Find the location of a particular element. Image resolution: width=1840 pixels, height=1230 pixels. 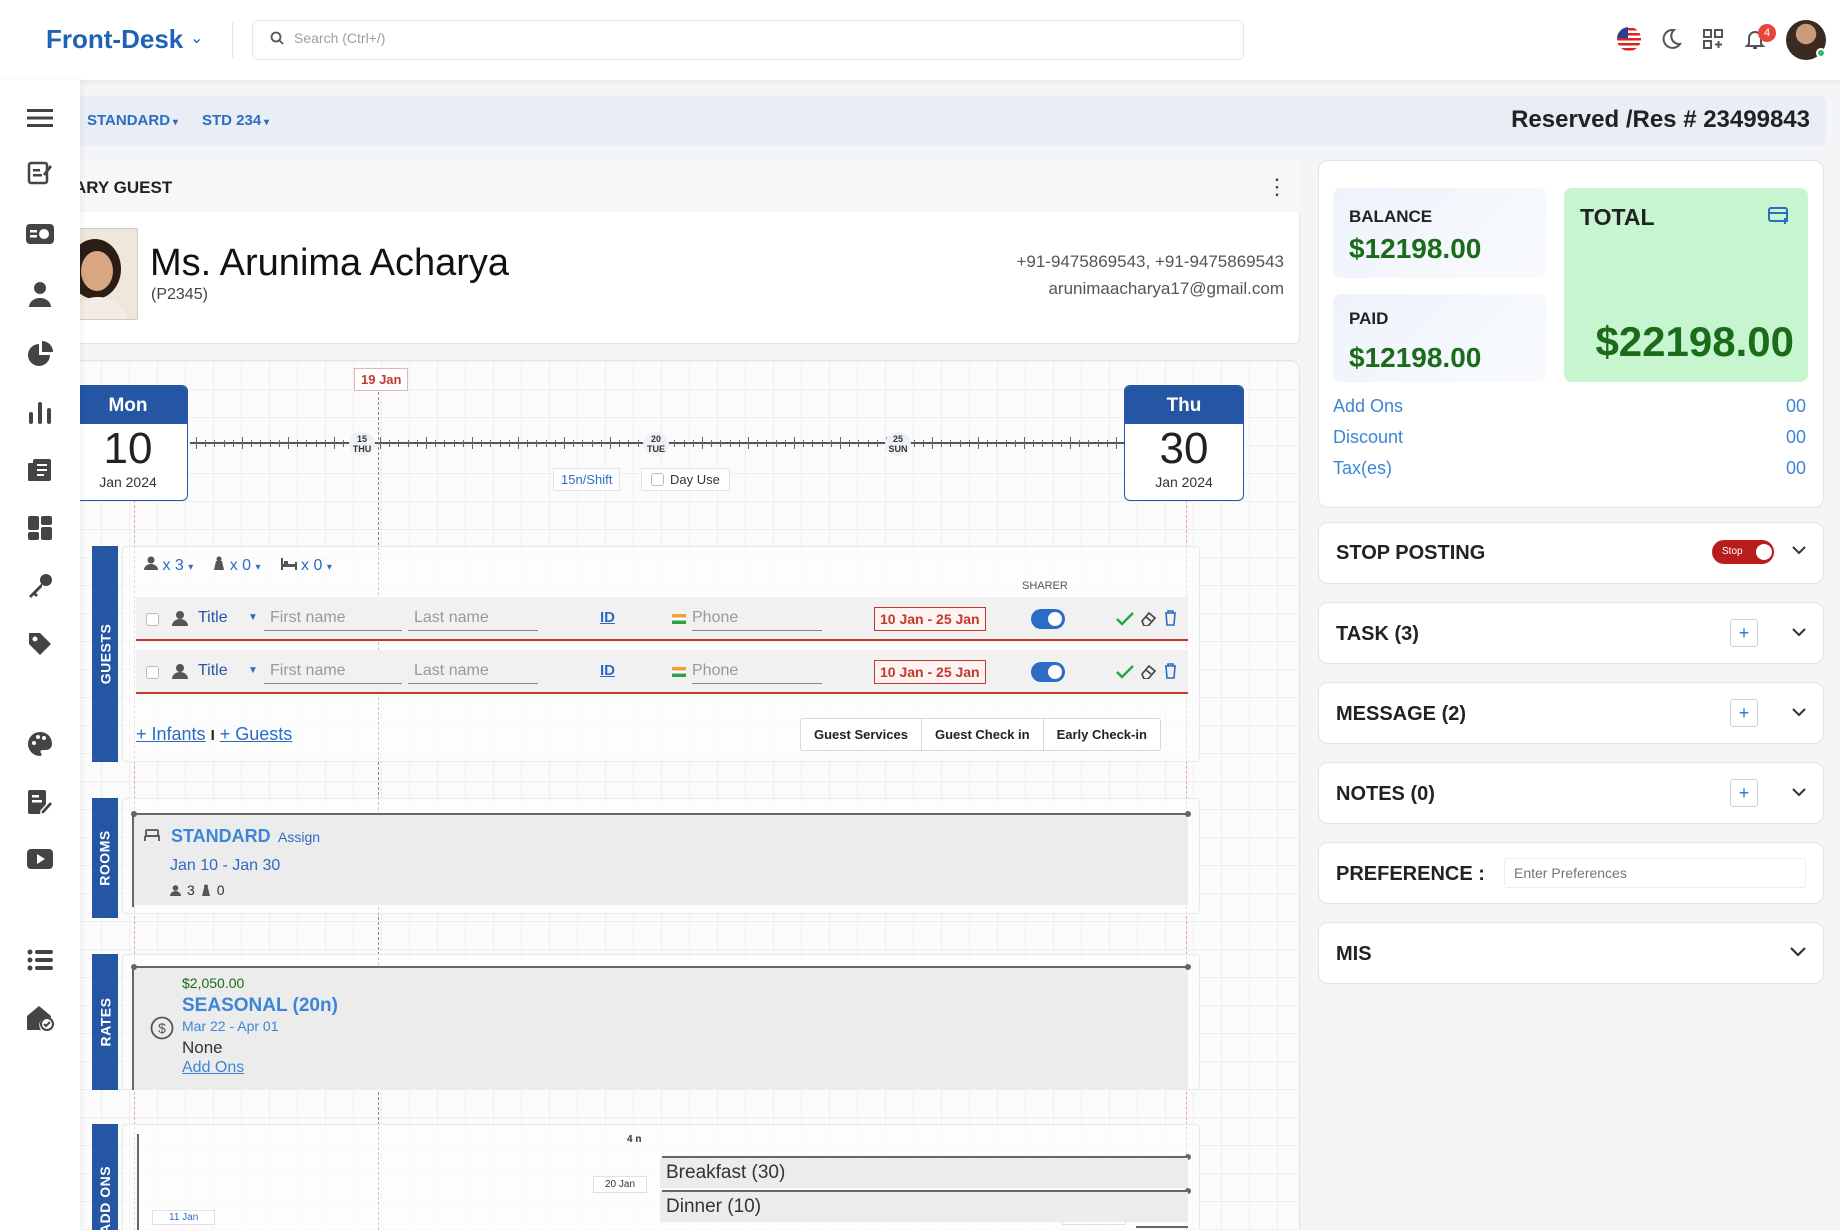

room-type-label: STANDARD is located at coordinates (221, 836).